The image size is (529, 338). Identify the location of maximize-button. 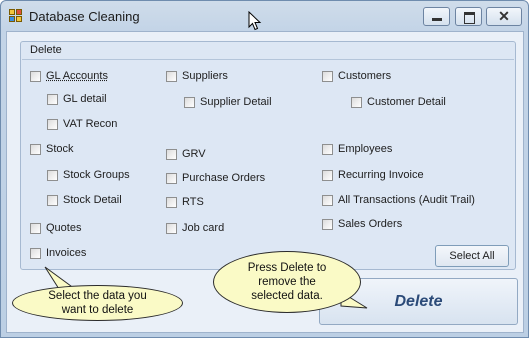
(468, 16).